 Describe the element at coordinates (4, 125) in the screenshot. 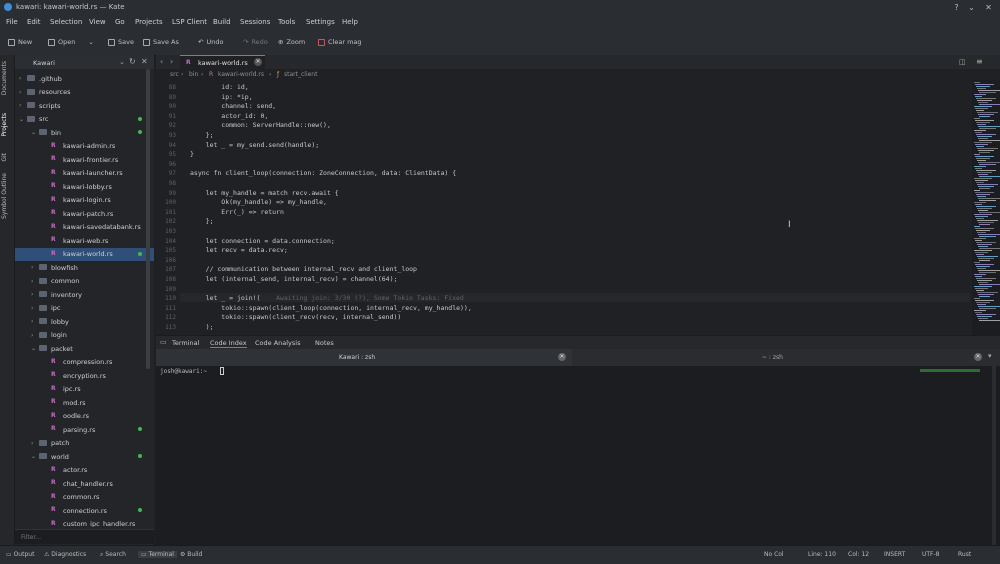

I see `side-tab-projects: Projects` at that location.